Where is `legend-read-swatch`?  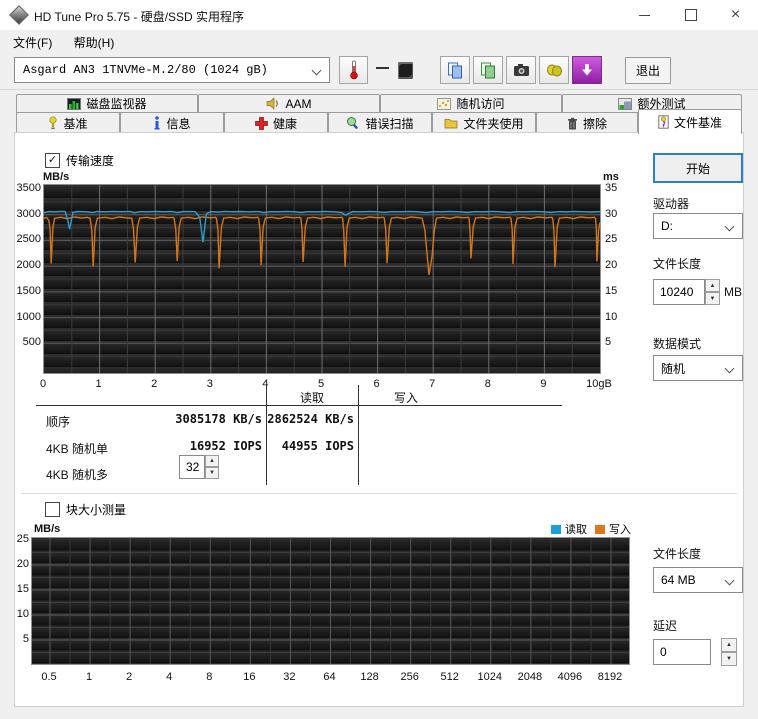 legend-read-swatch is located at coordinates (556, 529).